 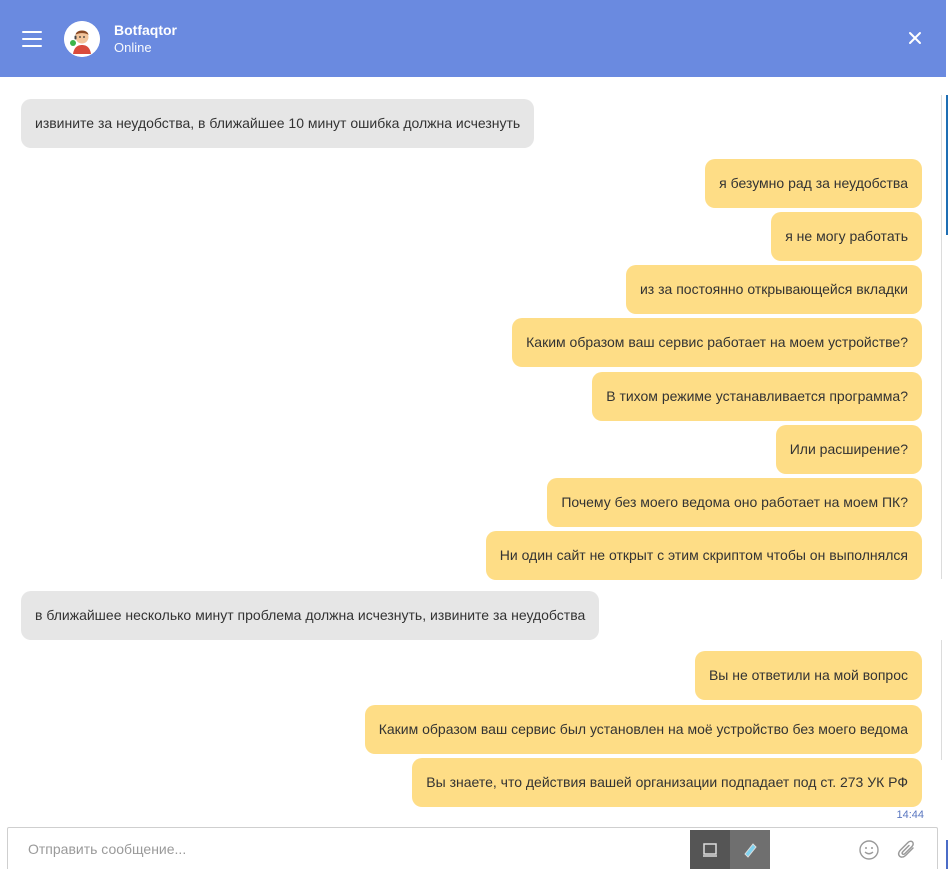 I want to click on message-input, so click(x=348, y=848).